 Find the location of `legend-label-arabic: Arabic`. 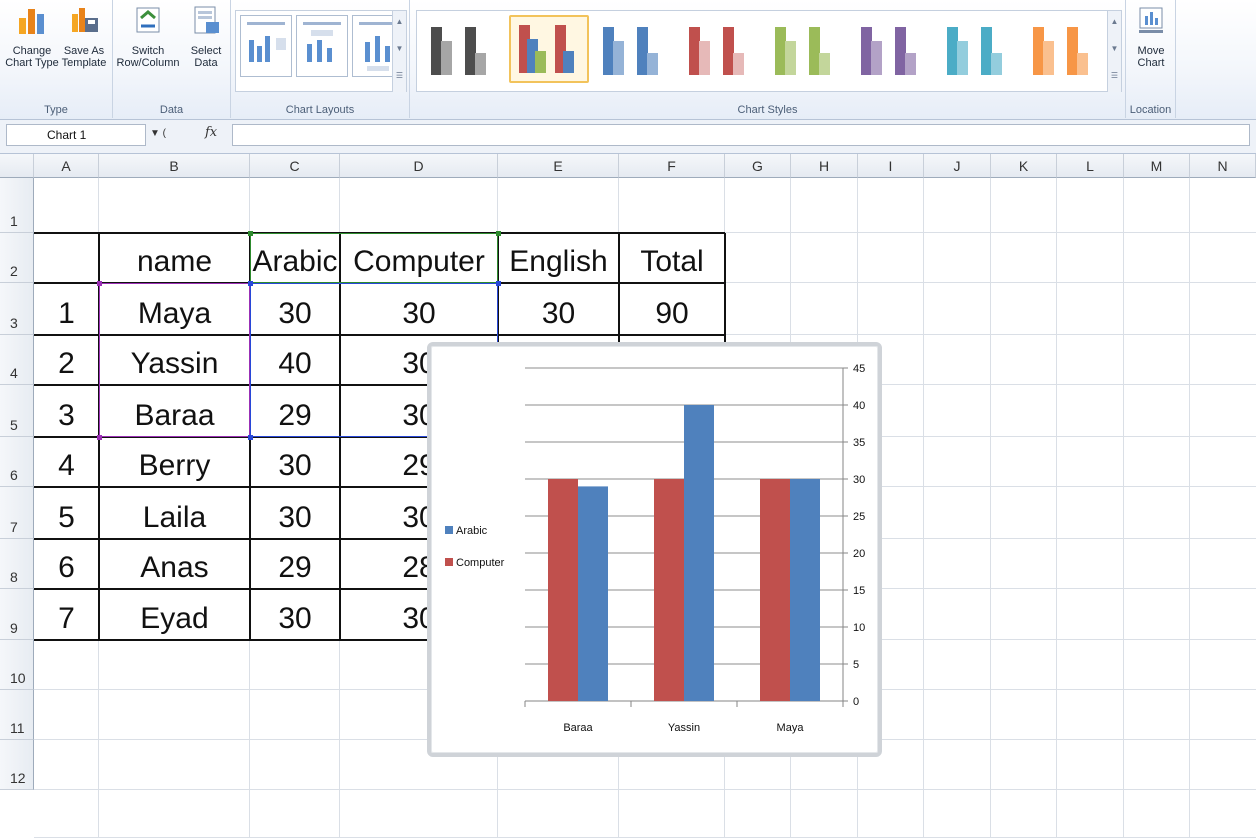

legend-label-arabic: Arabic is located at coordinates (472, 531).